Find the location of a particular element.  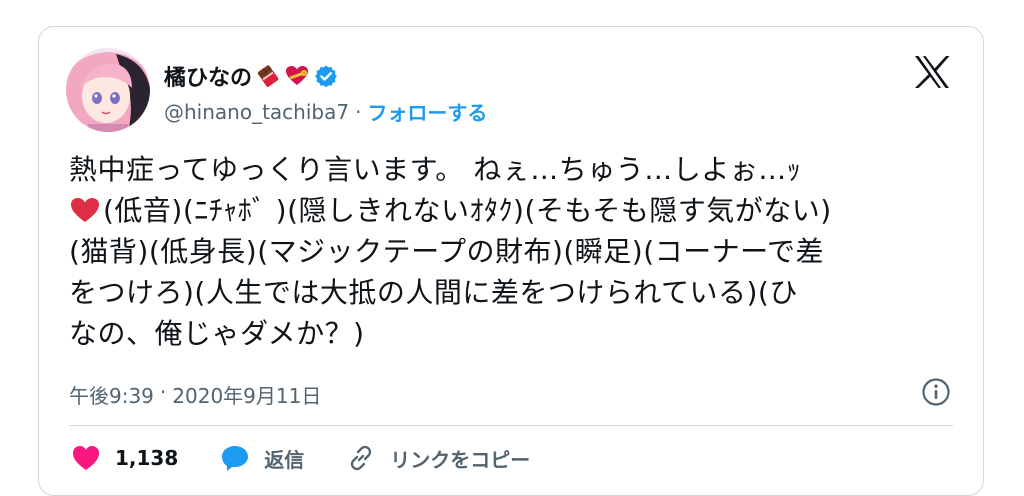

chocolate-icon is located at coordinates (268, 76).